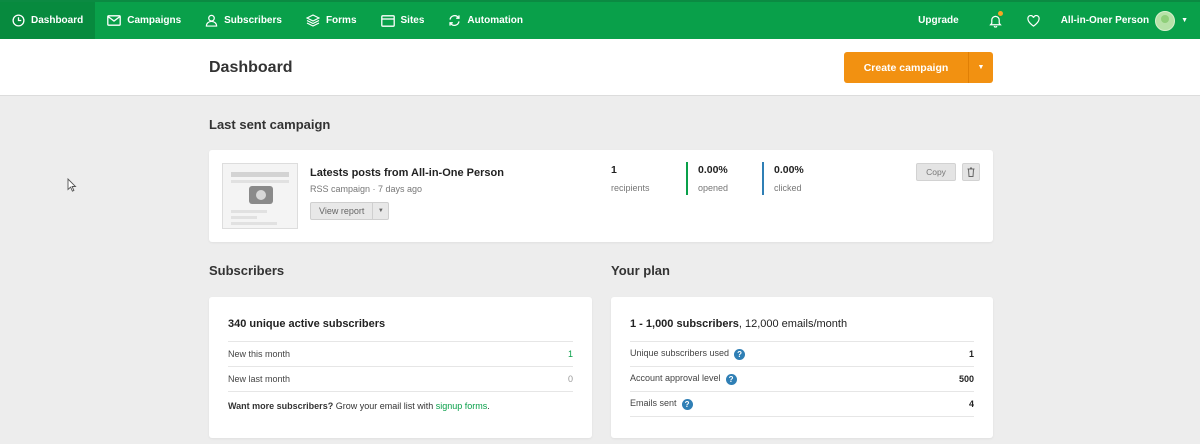 This screenshot has width=1200, height=444. Describe the element at coordinates (488, 406) in the screenshot. I see `promo-end: .` at that location.